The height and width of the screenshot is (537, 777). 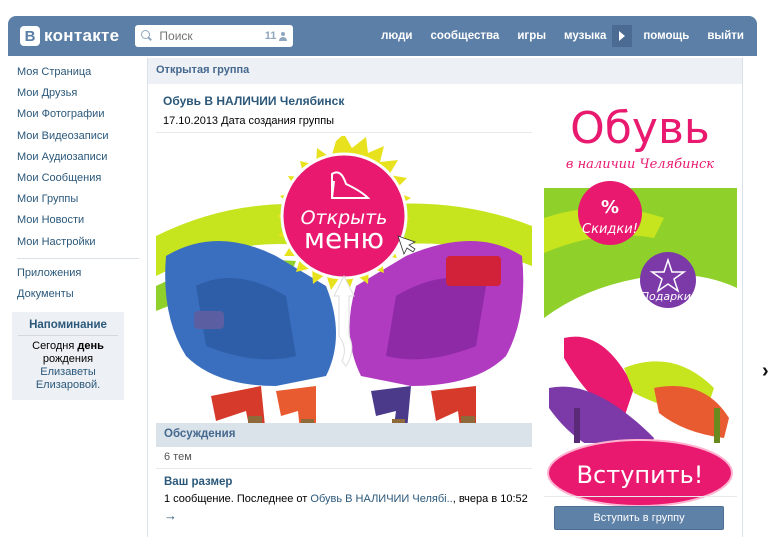 I want to click on topic-meta-time: , вчера в 10:52, so click(x=490, y=499).